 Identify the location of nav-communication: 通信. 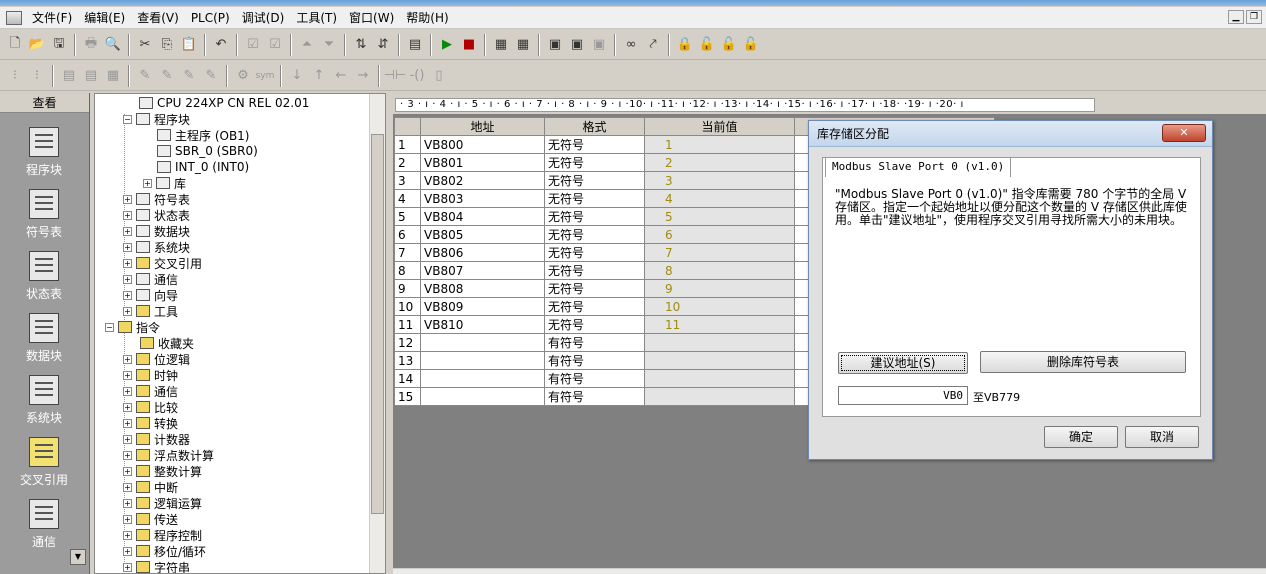
(44, 524).